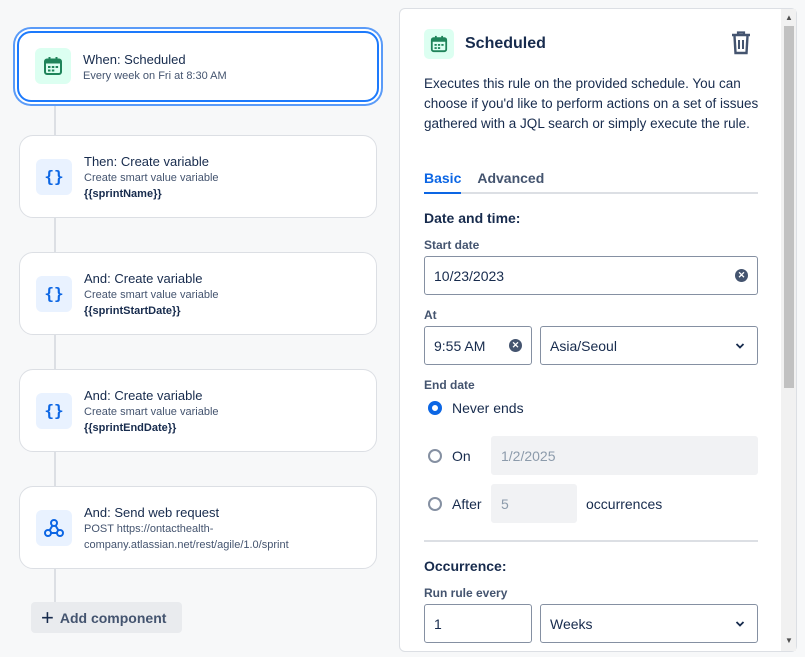 The image size is (805, 657). I want to click on tab-basic: Basic, so click(443, 182).